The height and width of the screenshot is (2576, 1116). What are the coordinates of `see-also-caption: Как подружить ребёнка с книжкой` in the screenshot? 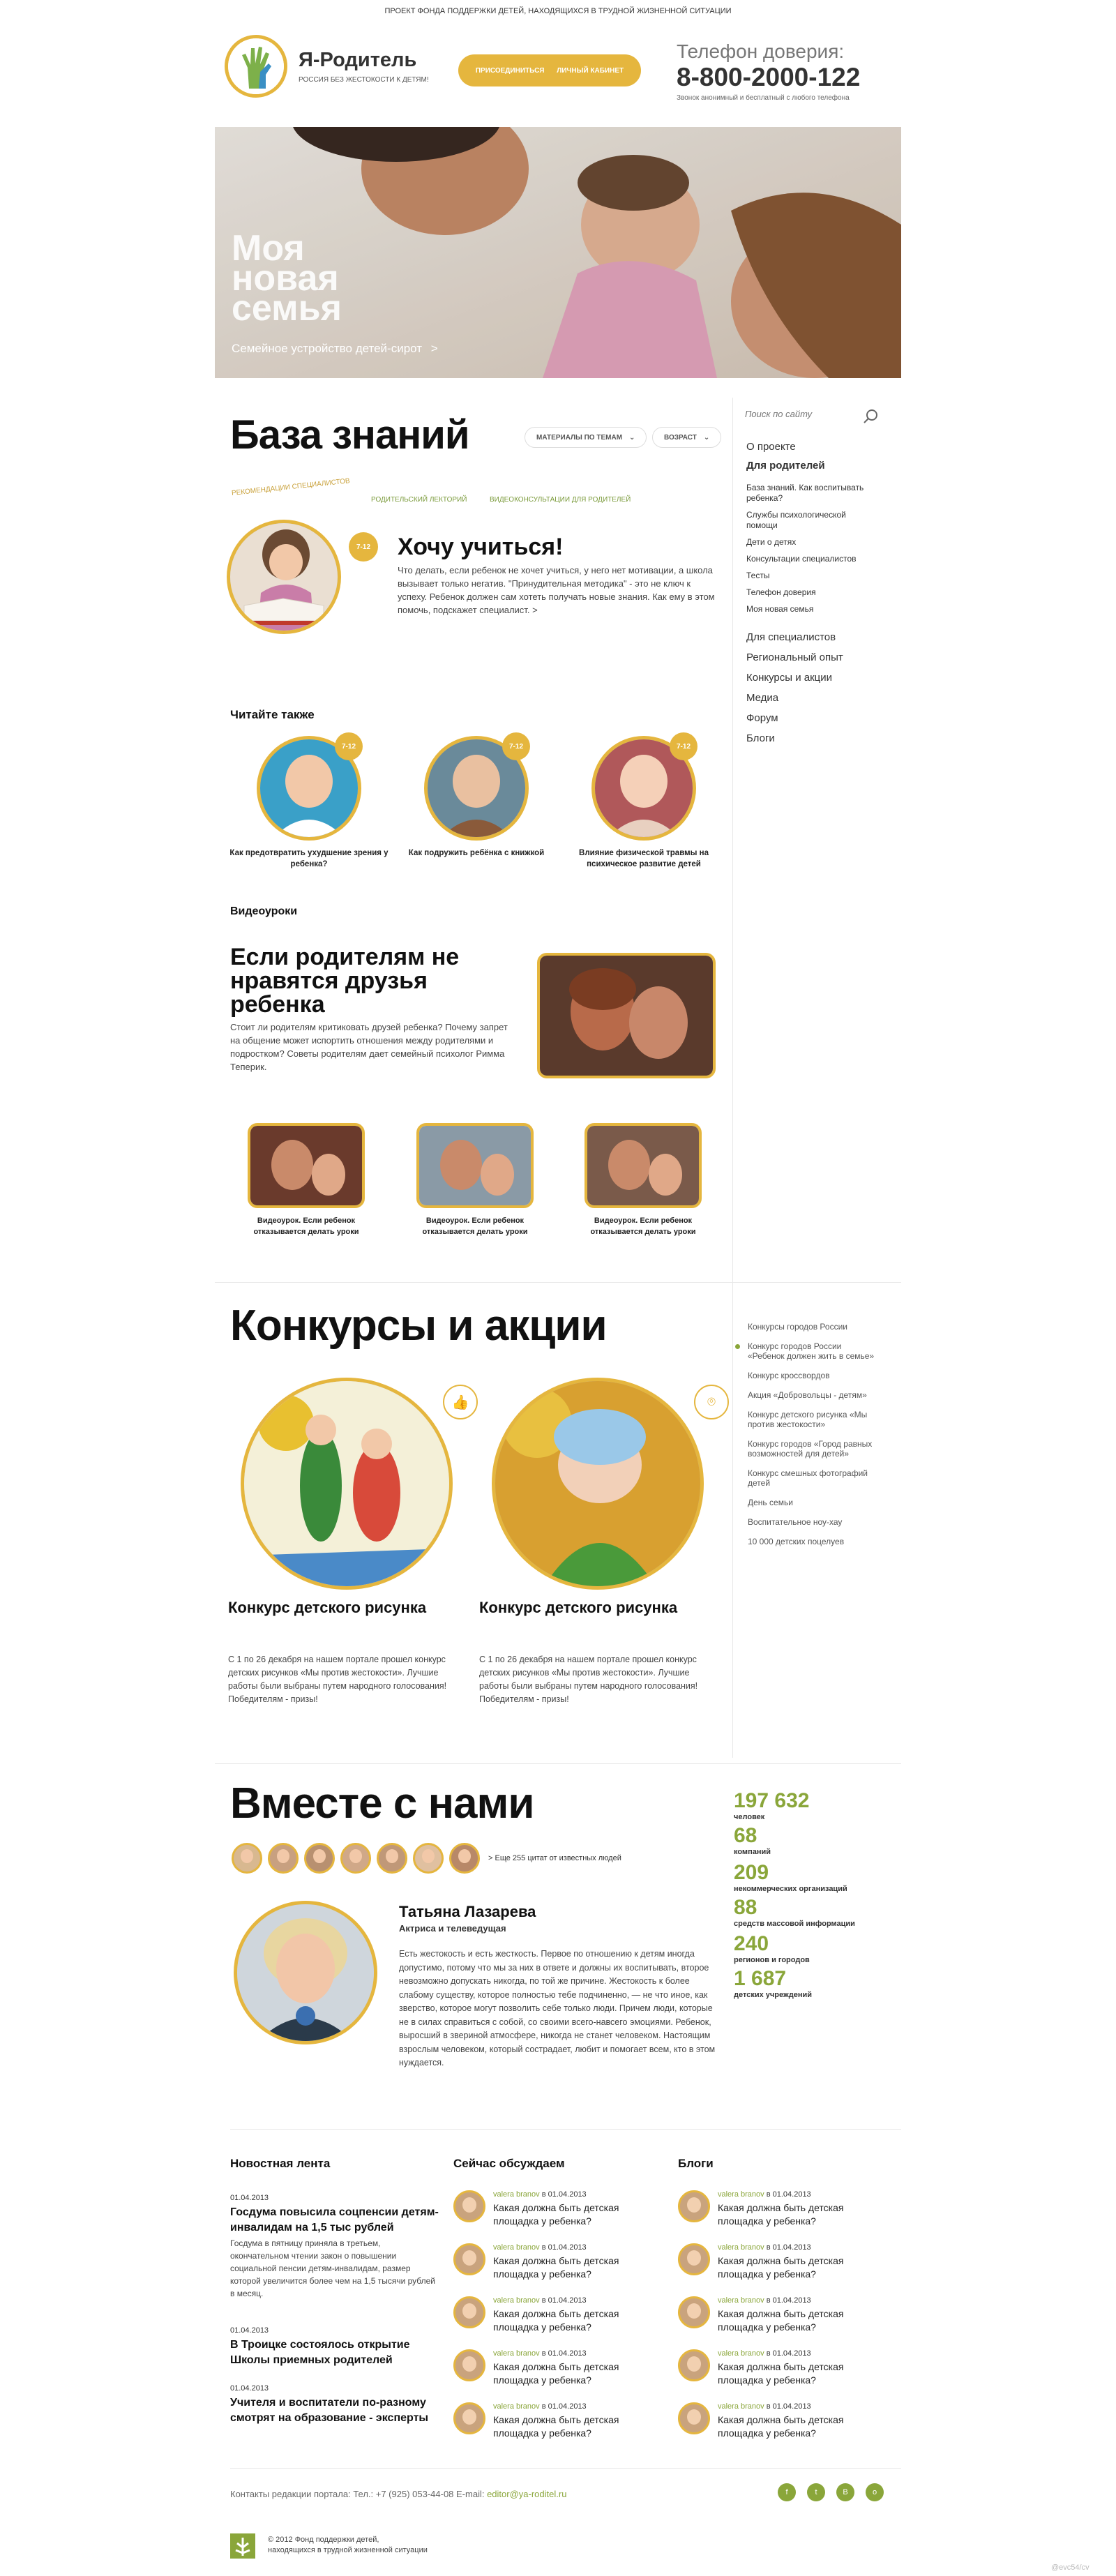 It's located at (477, 853).